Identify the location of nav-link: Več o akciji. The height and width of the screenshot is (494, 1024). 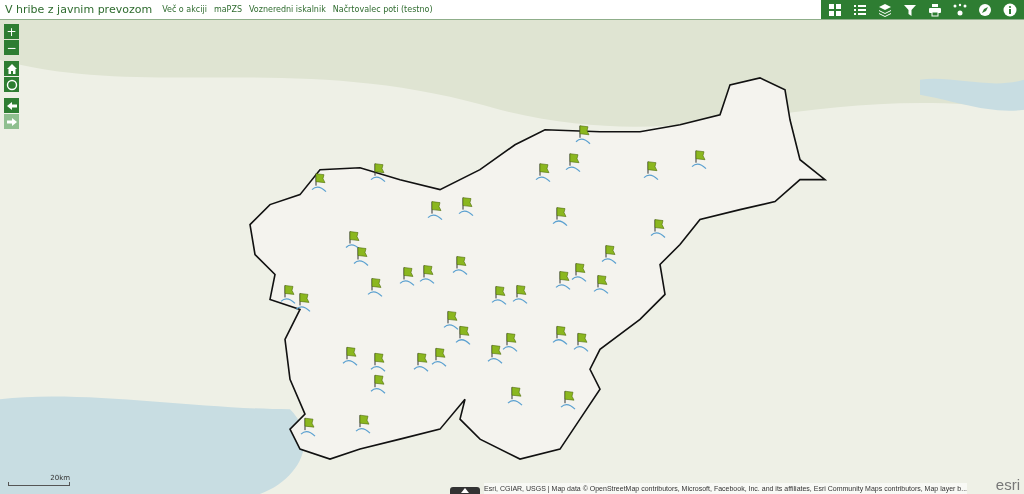
(184, 9).